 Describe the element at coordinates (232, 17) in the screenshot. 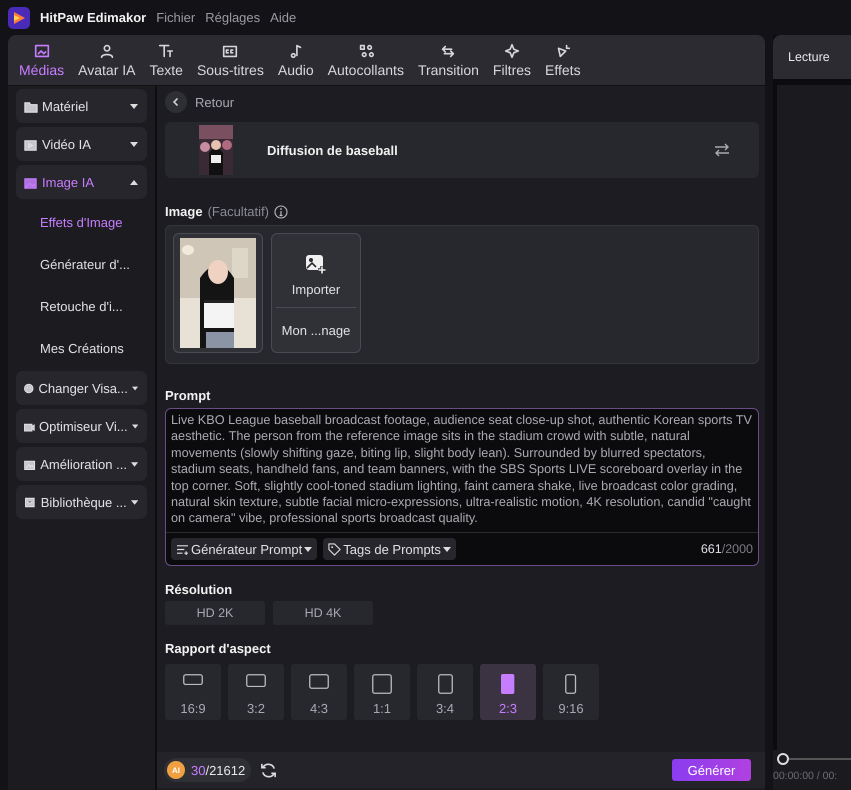

I see `menu-item: Réglages` at that location.